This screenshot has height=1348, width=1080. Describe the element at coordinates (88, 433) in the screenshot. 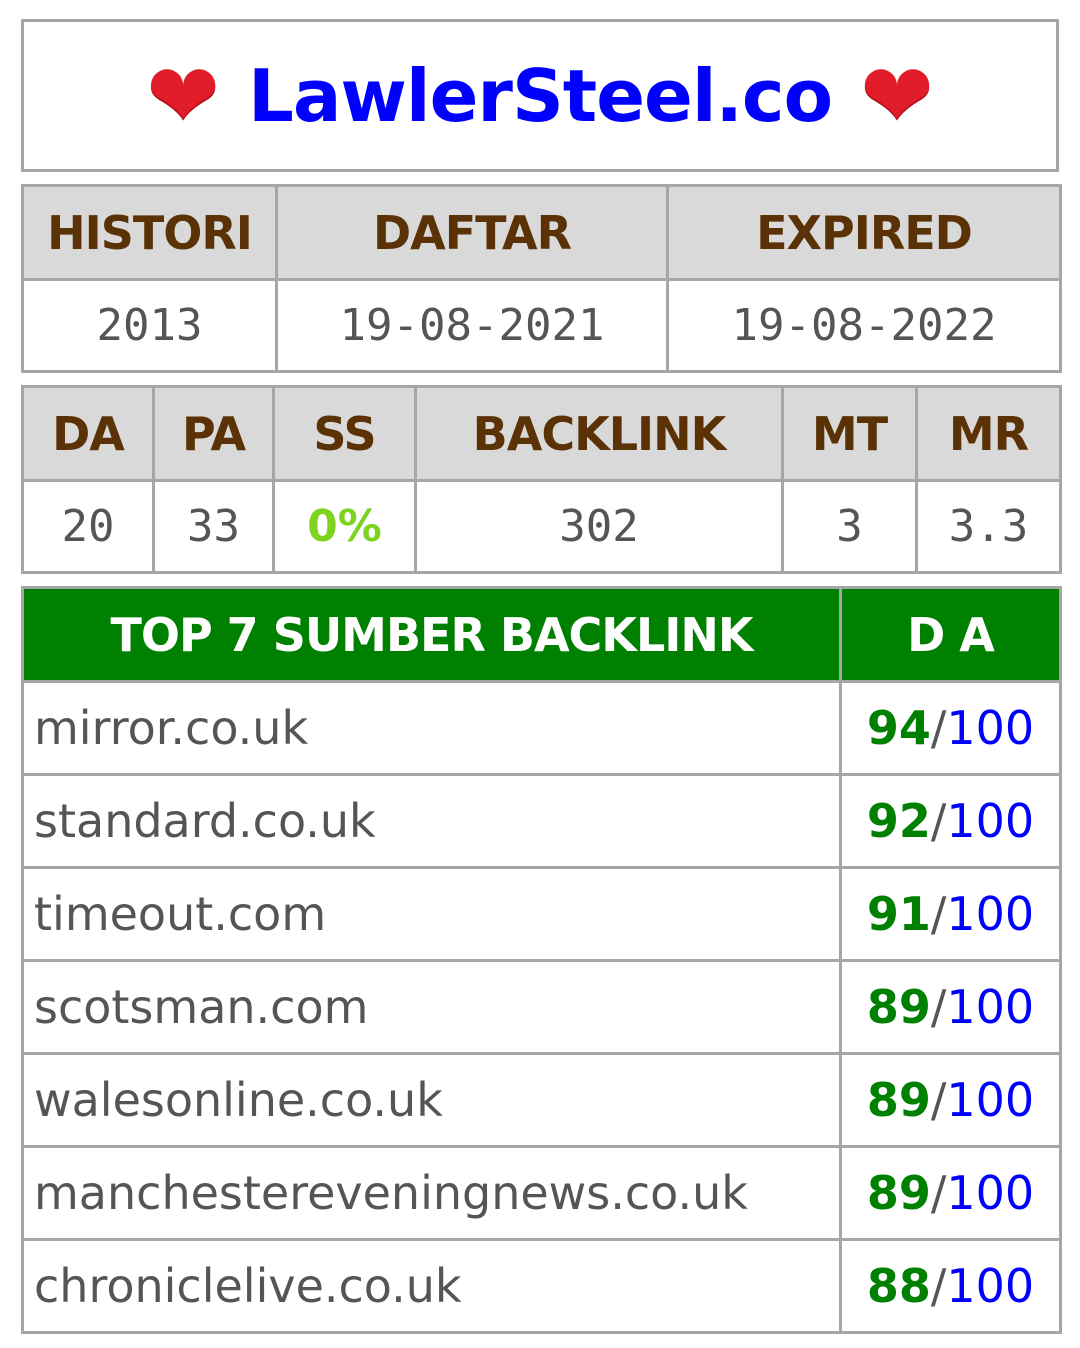

I see `da-header: DA` at that location.